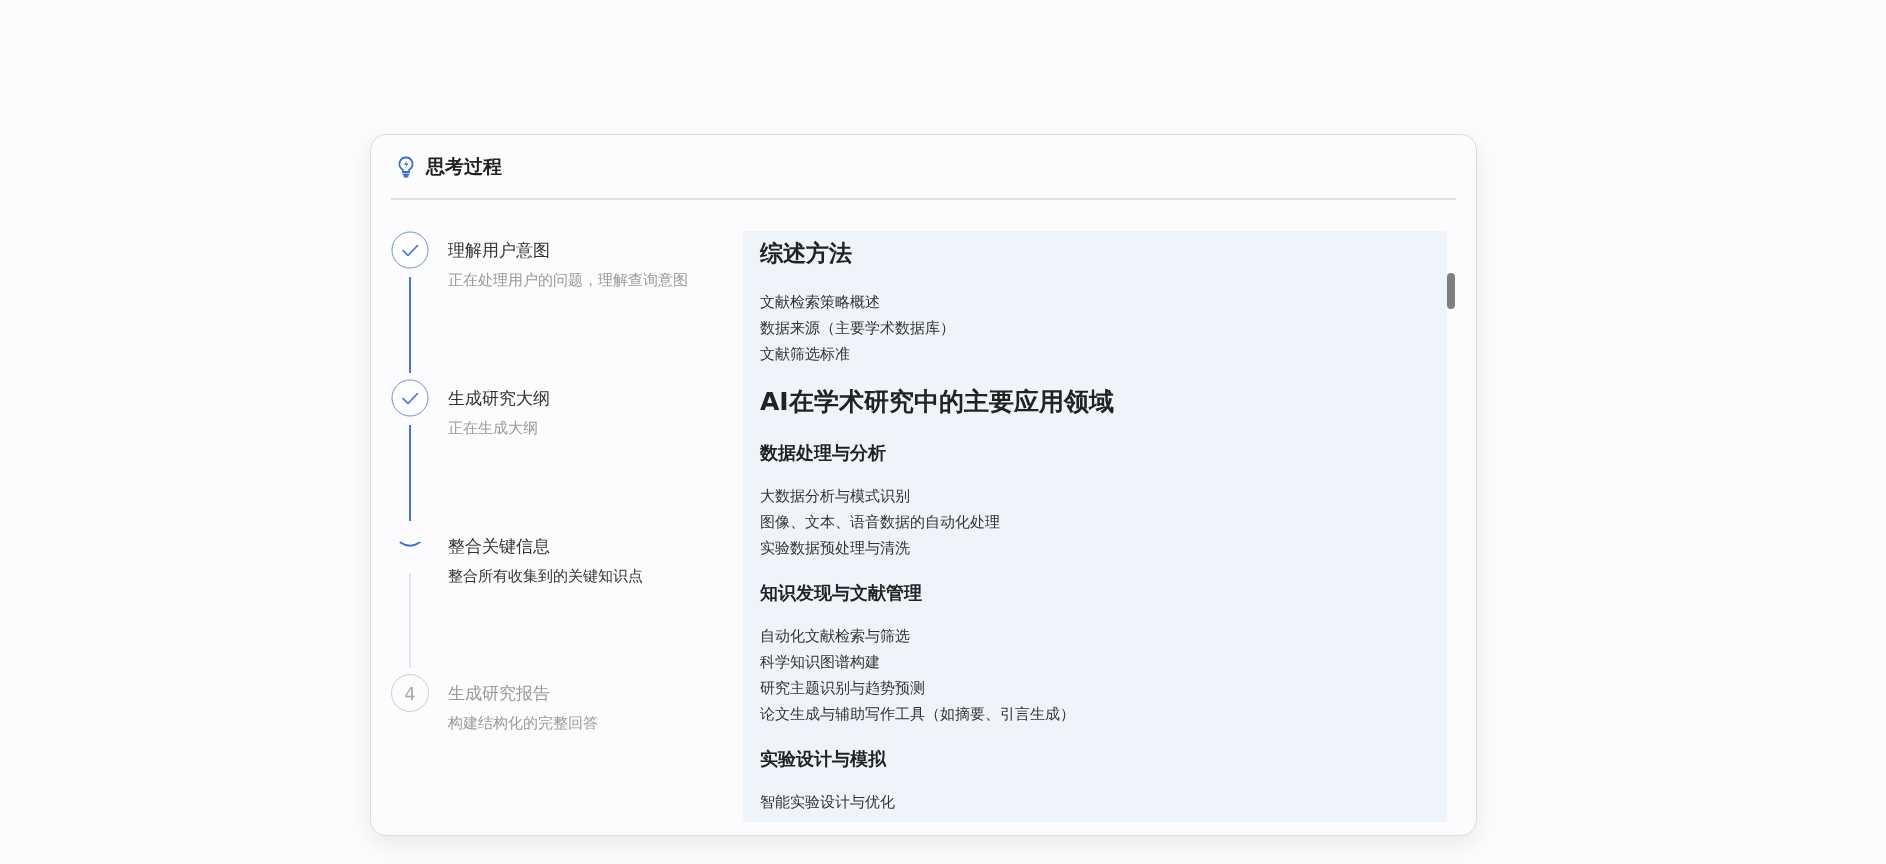  What do you see at coordinates (806, 253) in the screenshot?
I see `section-heading: 综述方法` at bounding box center [806, 253].